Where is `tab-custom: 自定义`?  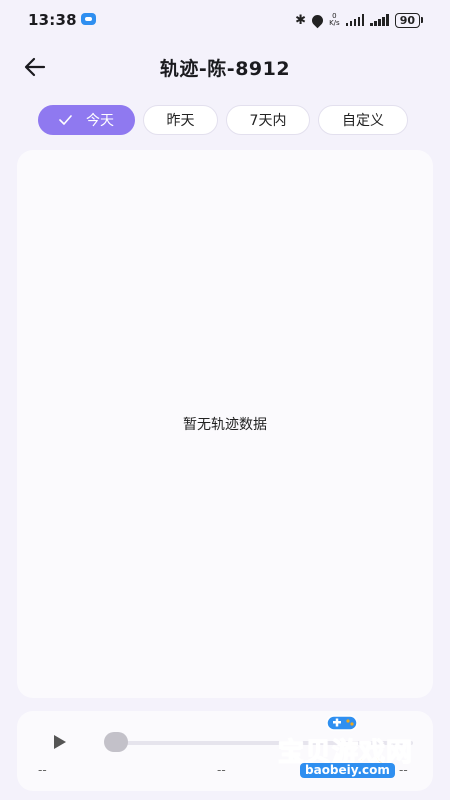
tab-custom: 自定义 is located at coordinates (363, 120).